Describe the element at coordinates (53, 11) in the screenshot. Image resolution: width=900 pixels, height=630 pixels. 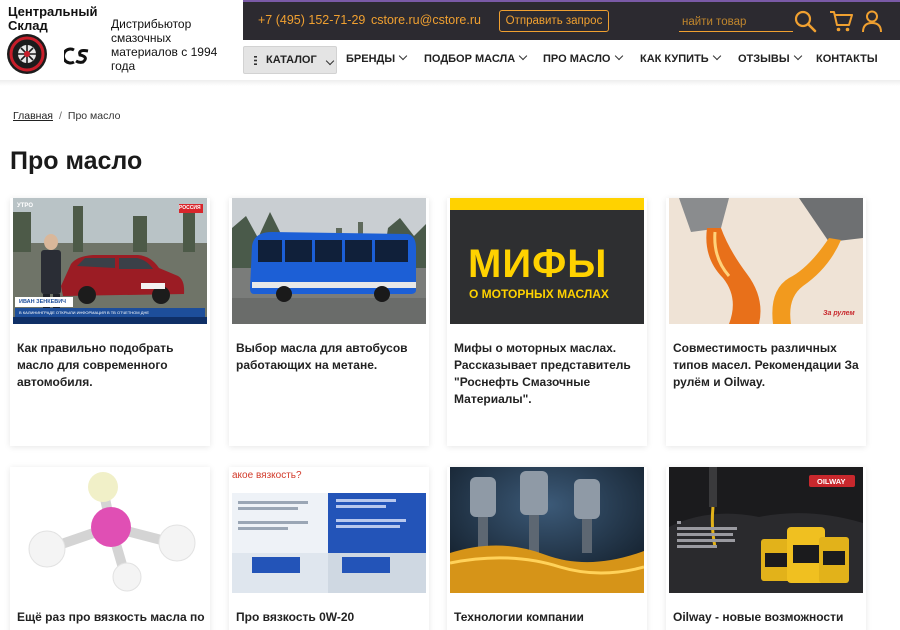
I see `logo-name-line1: Центральный` at that location.